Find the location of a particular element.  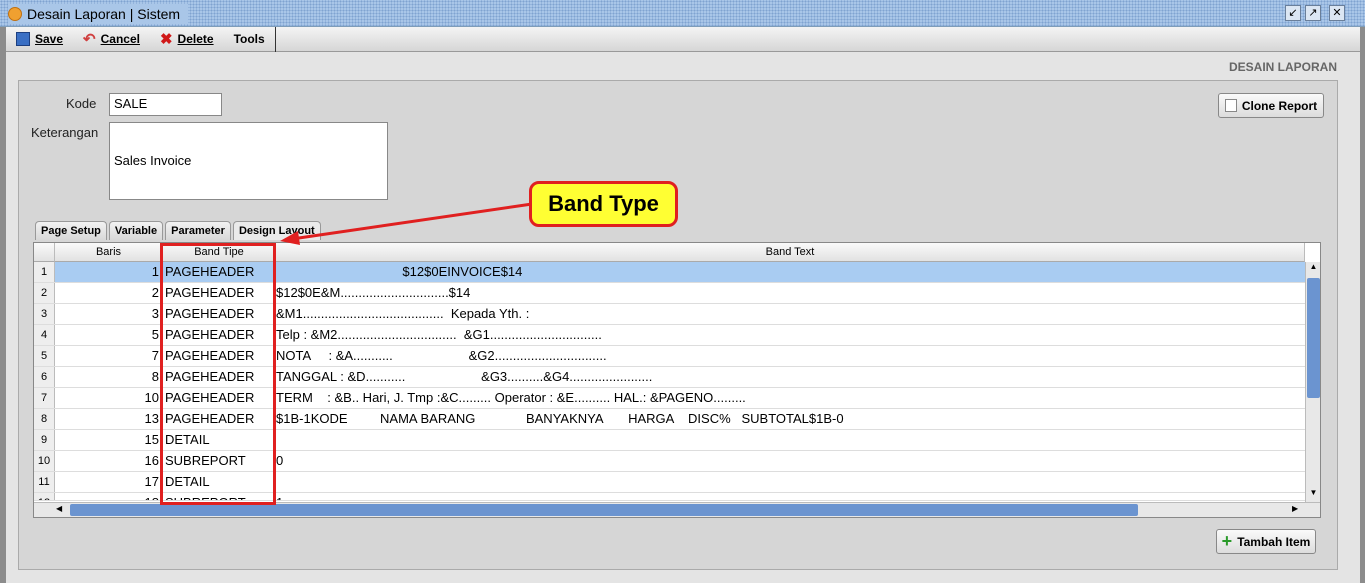

delete-button: ✖ Delete is located at coordinates (187, 39).